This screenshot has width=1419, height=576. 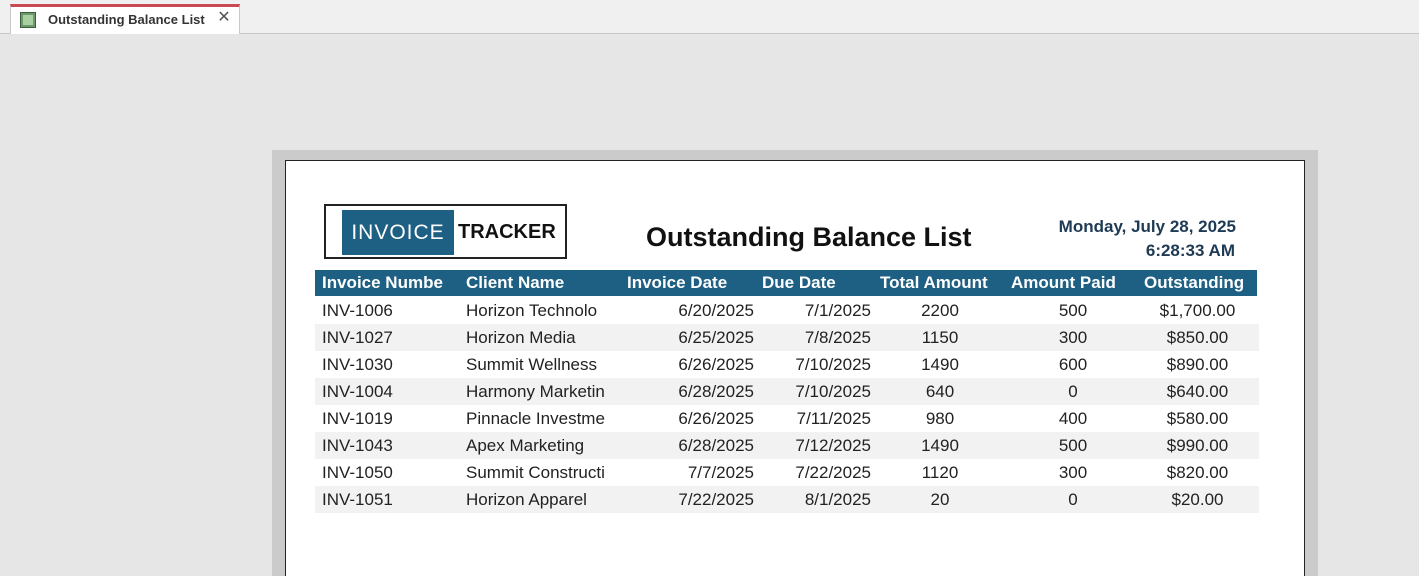 I want to click on document-tab-bar: Outstanding Balance List ✕, so click(x=709, y=17).